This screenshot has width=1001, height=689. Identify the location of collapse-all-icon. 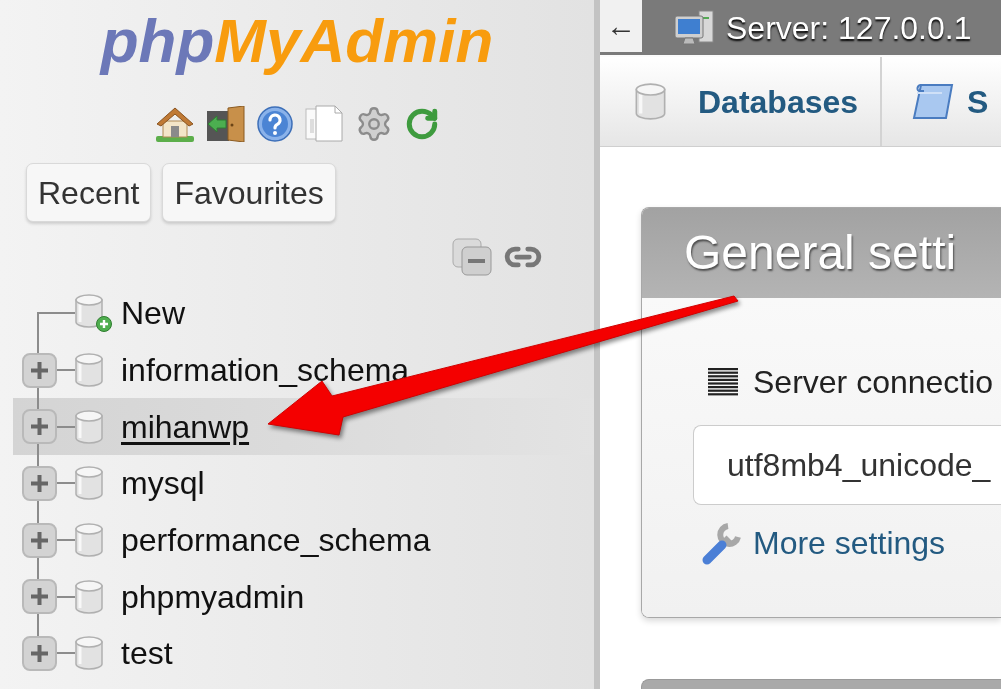
(472, 256).